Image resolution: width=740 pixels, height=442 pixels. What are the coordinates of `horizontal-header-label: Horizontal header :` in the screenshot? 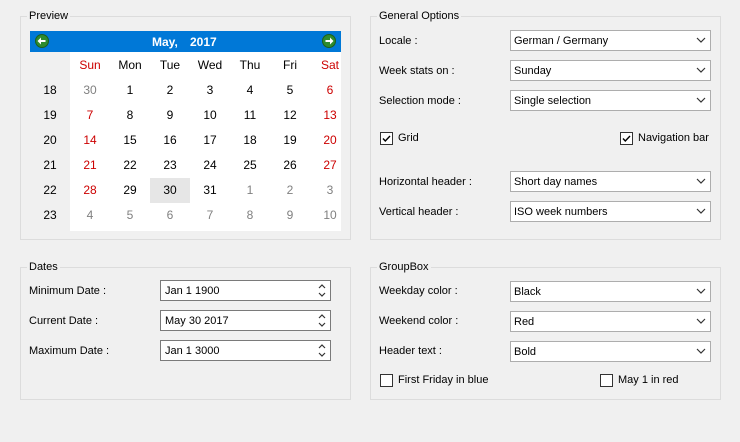 It's located at (425, 182).